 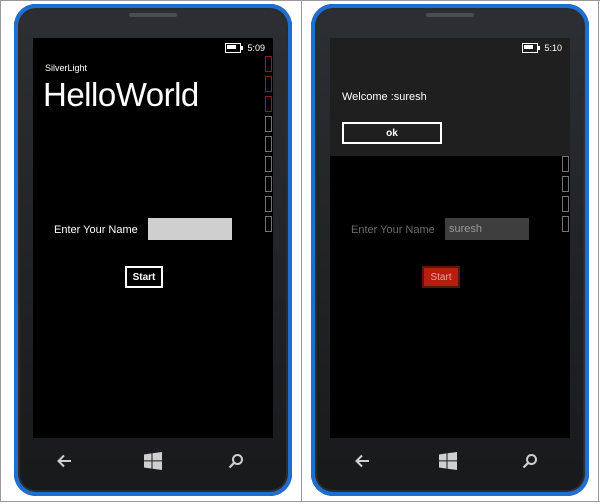 I want to click on message-text: Welcome :suresh, so click(x=384, y=97).